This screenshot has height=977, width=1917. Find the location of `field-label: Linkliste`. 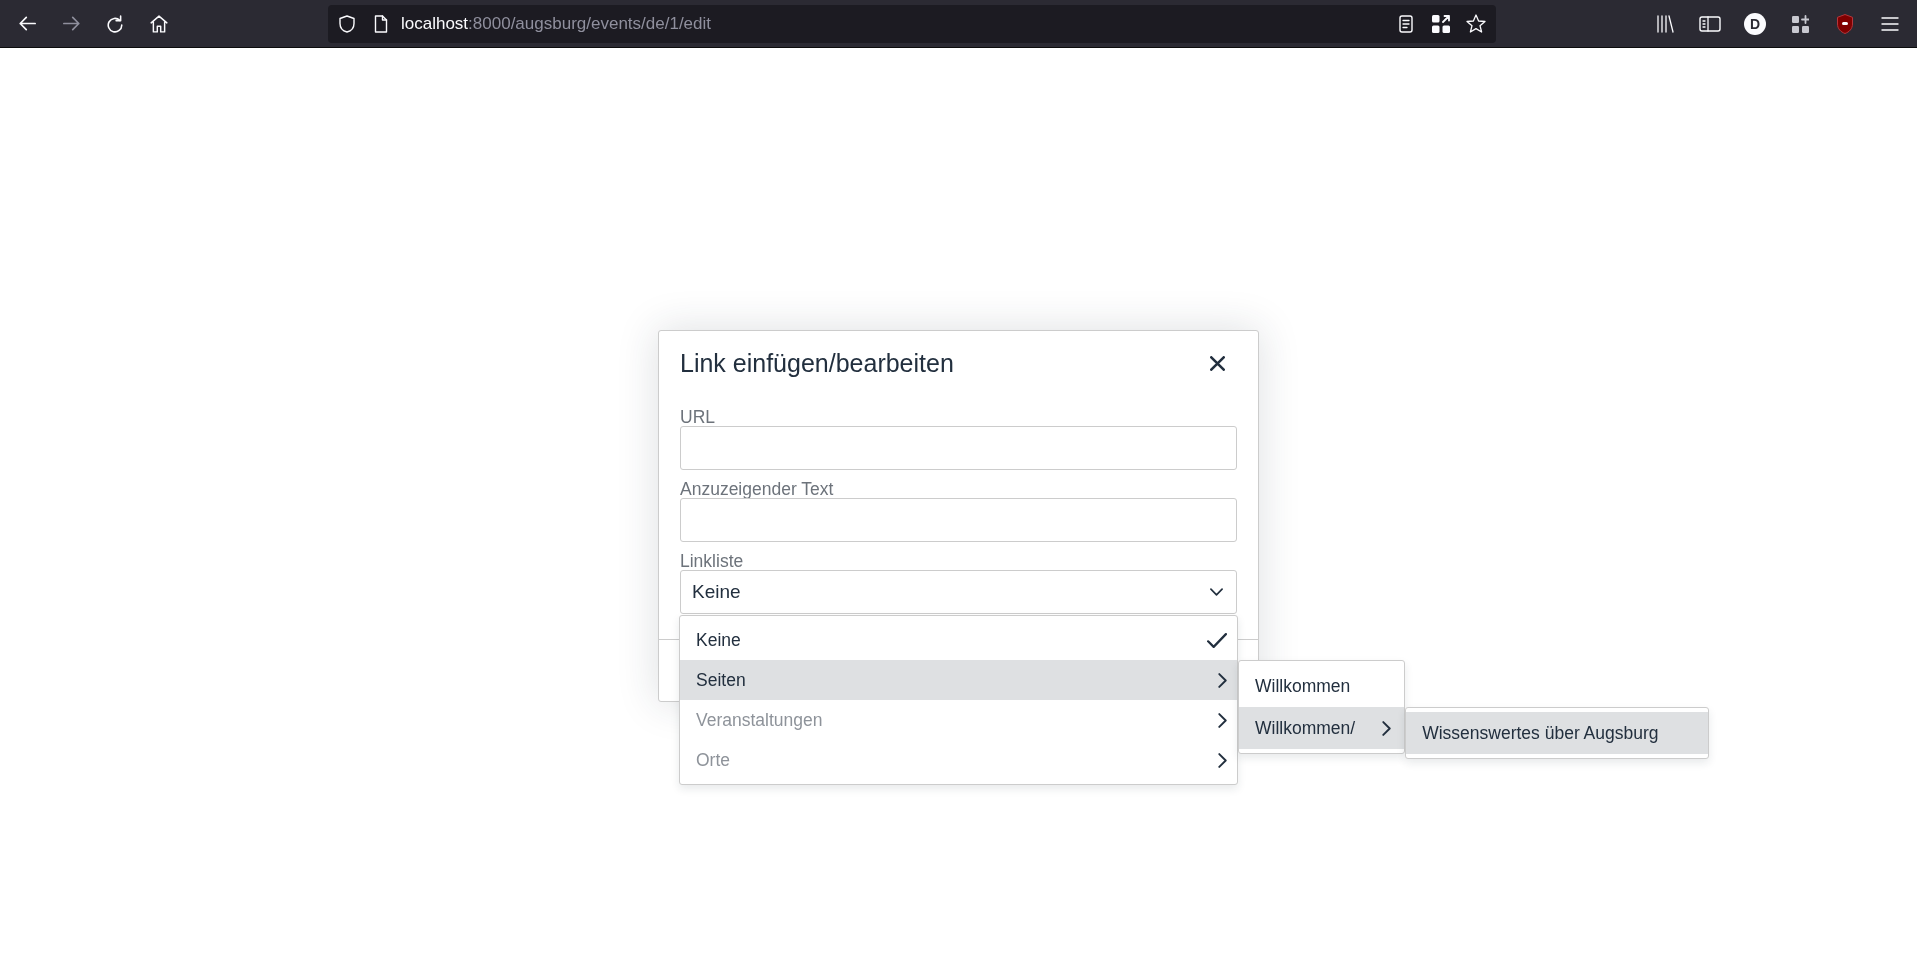

field-label: Linkliste is located at coordinates (712, 561).